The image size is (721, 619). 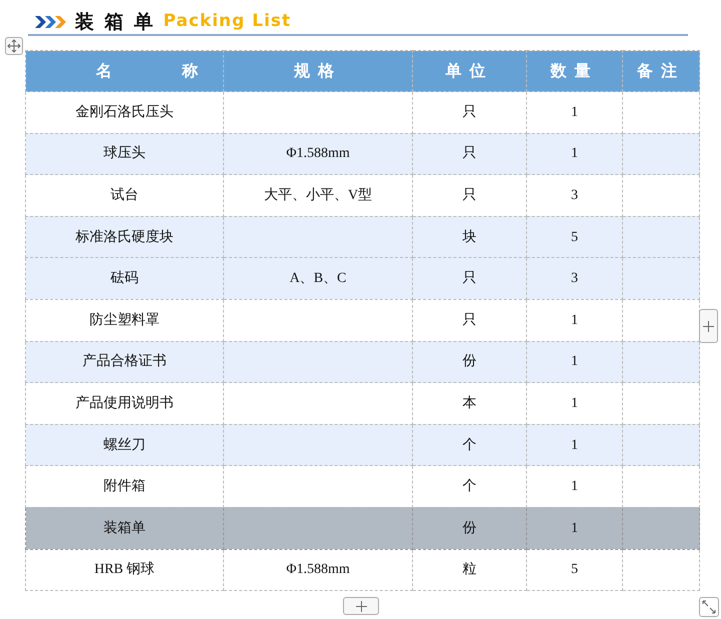 I want to click on table-cell: 3, so click(x=574, y=279).